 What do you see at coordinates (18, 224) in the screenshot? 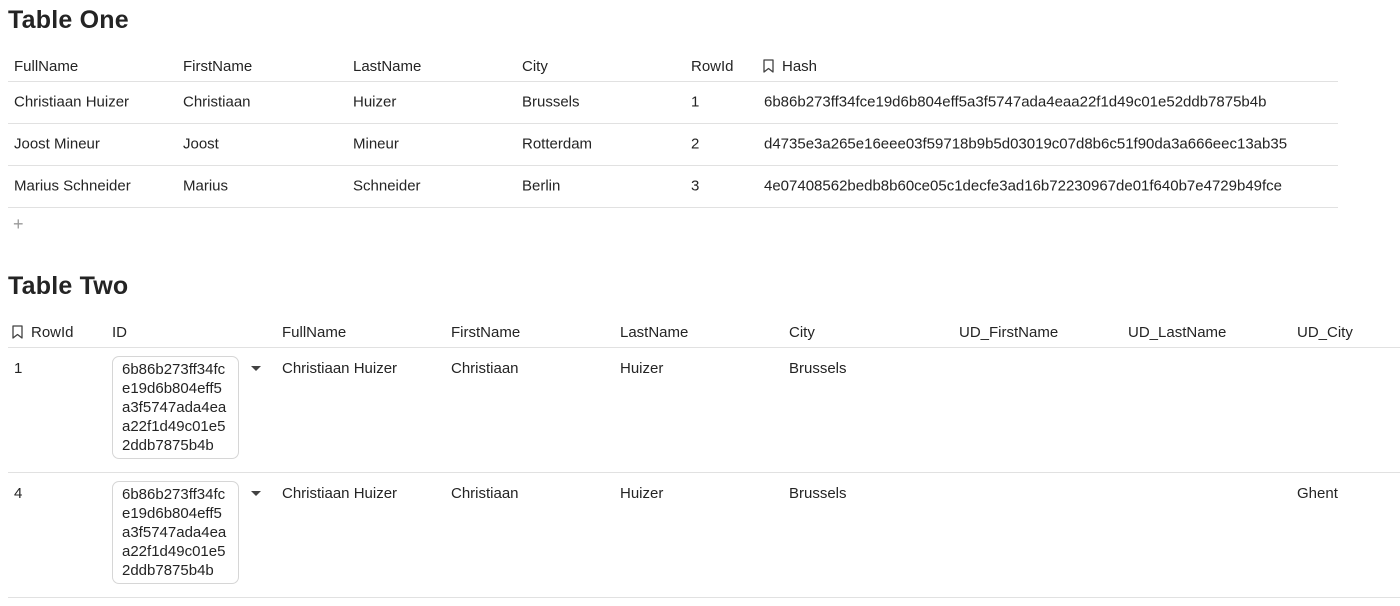
I see `add-row-button: +` at bounding box center [18, 224].